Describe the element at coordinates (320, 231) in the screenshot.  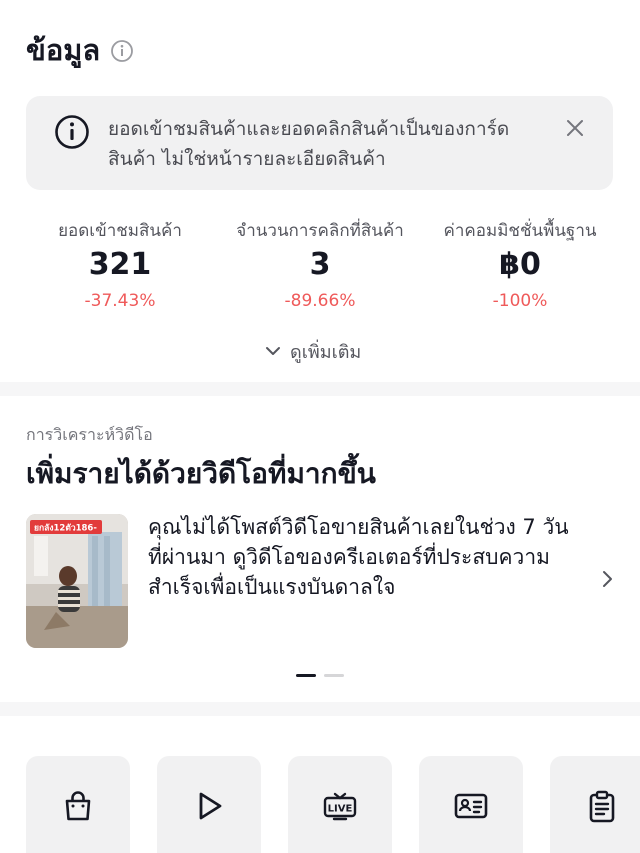
I see `stat-label: จำนวนการคลิกที่สินค้า` at that location.